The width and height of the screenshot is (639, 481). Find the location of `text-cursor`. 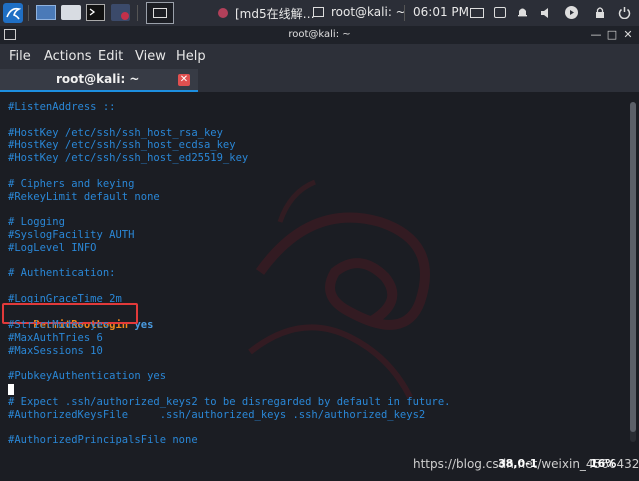

text-cursor is located at coordinates (11, 389).